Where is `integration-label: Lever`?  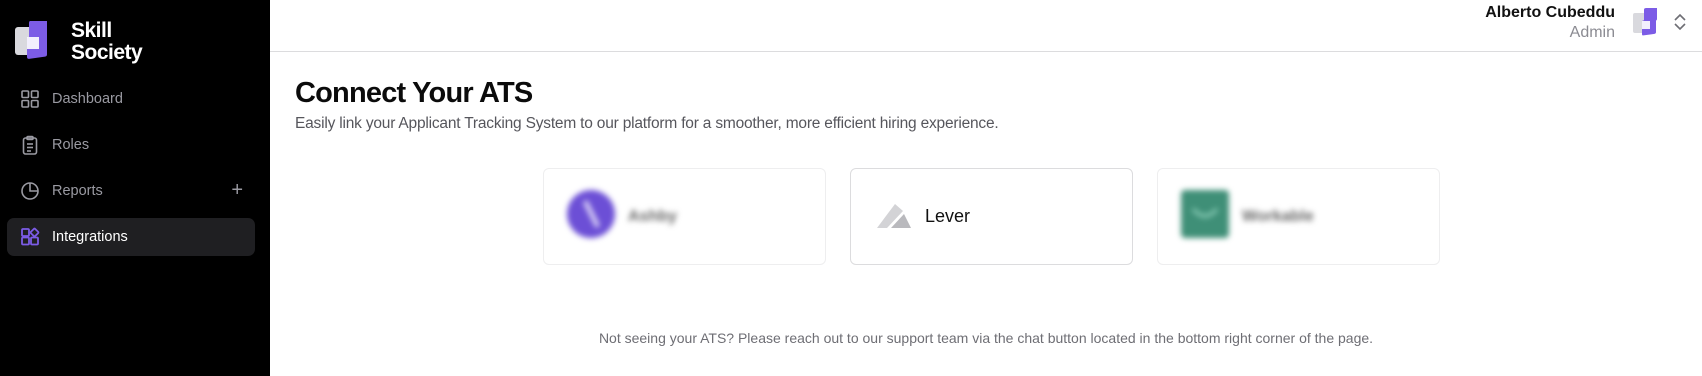
integration-label: Lever is located at coordinates (948, 216).